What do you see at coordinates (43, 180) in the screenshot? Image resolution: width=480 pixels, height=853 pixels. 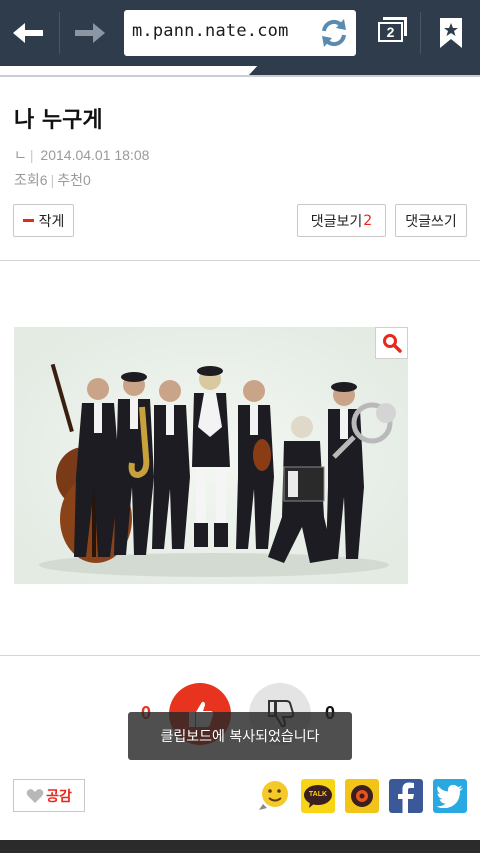 I see `views-count: 6` at bounding box center [43, 180].